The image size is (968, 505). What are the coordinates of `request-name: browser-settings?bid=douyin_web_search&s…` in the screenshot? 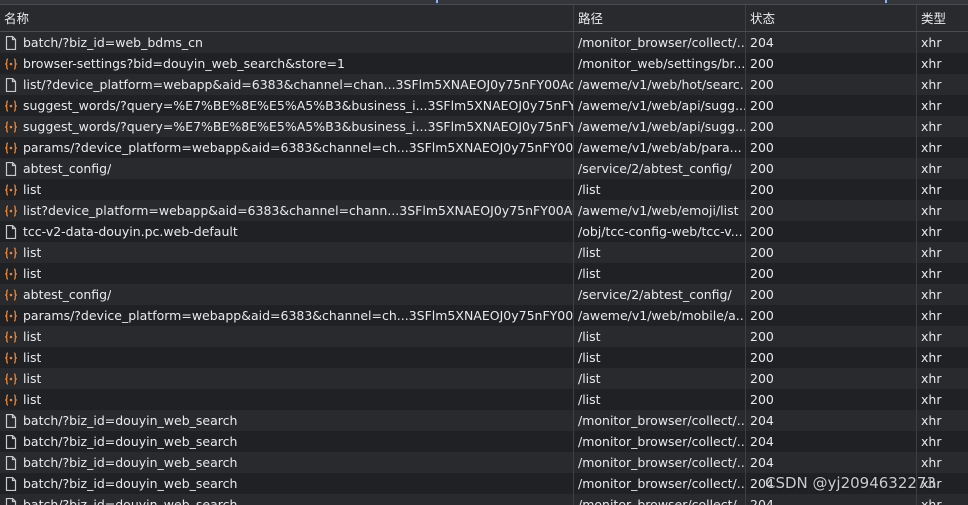 It's located at (184, 63).